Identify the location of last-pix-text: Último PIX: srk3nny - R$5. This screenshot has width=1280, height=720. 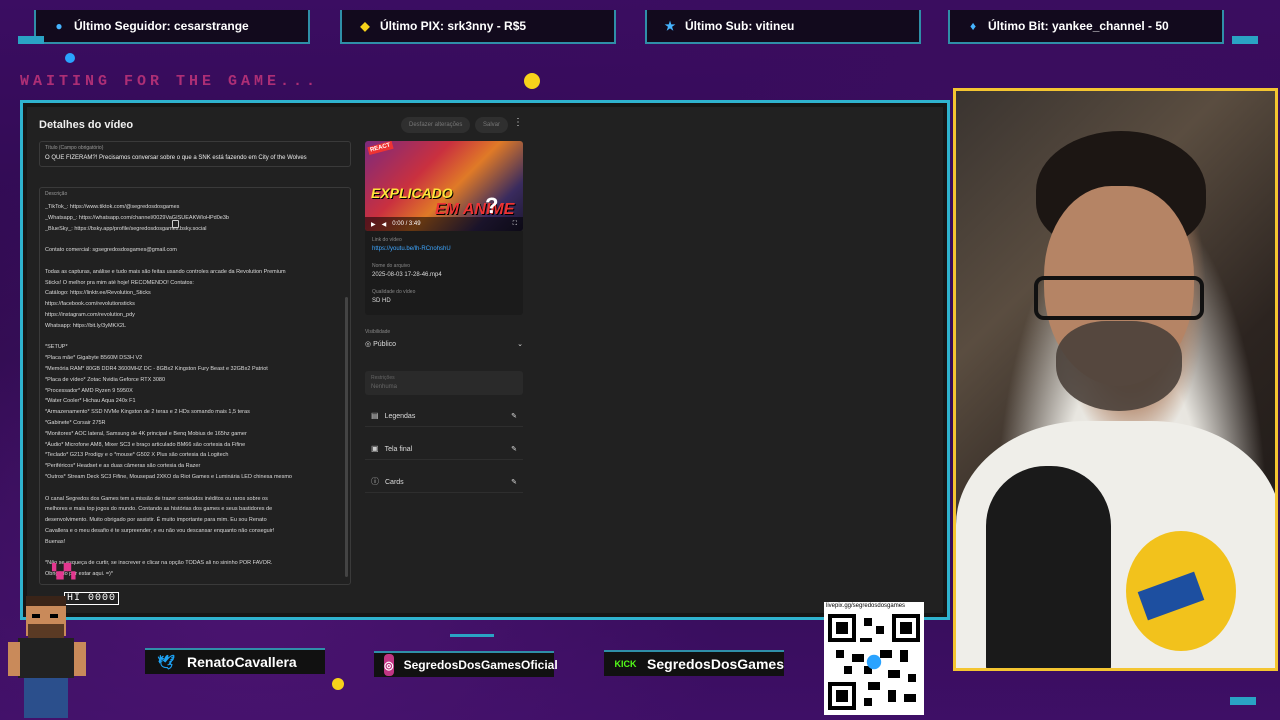
(453, 26).